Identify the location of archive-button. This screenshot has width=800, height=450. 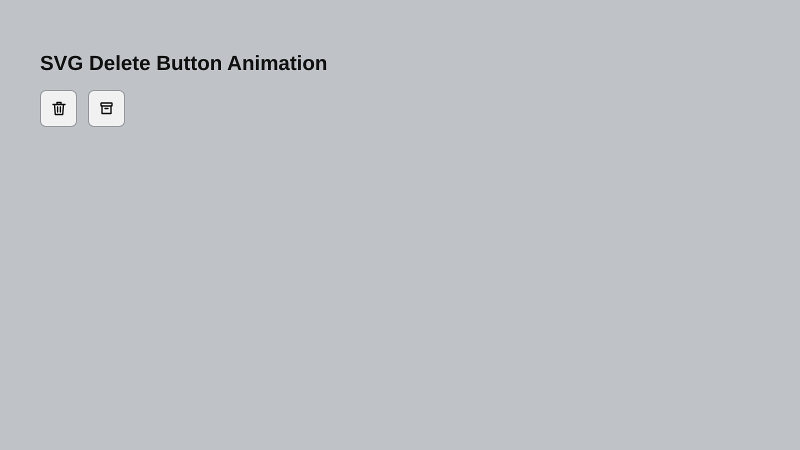
(106, 108).